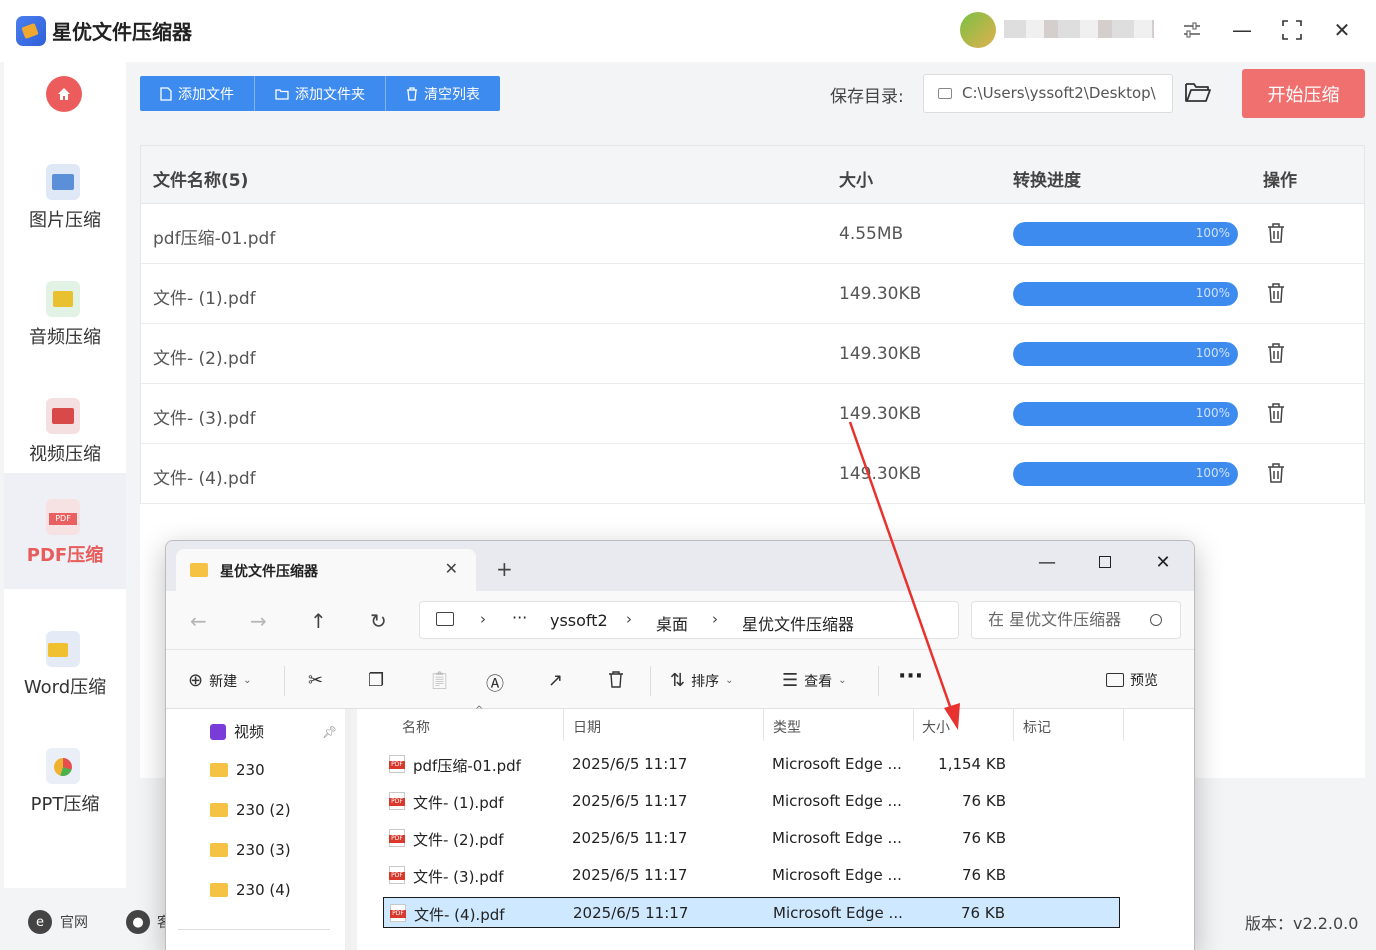 The width and height of the screenshot is (1376, 950). Describe the element at coordinates (64, 94) in the screenshot. I see `home-button` at that location.